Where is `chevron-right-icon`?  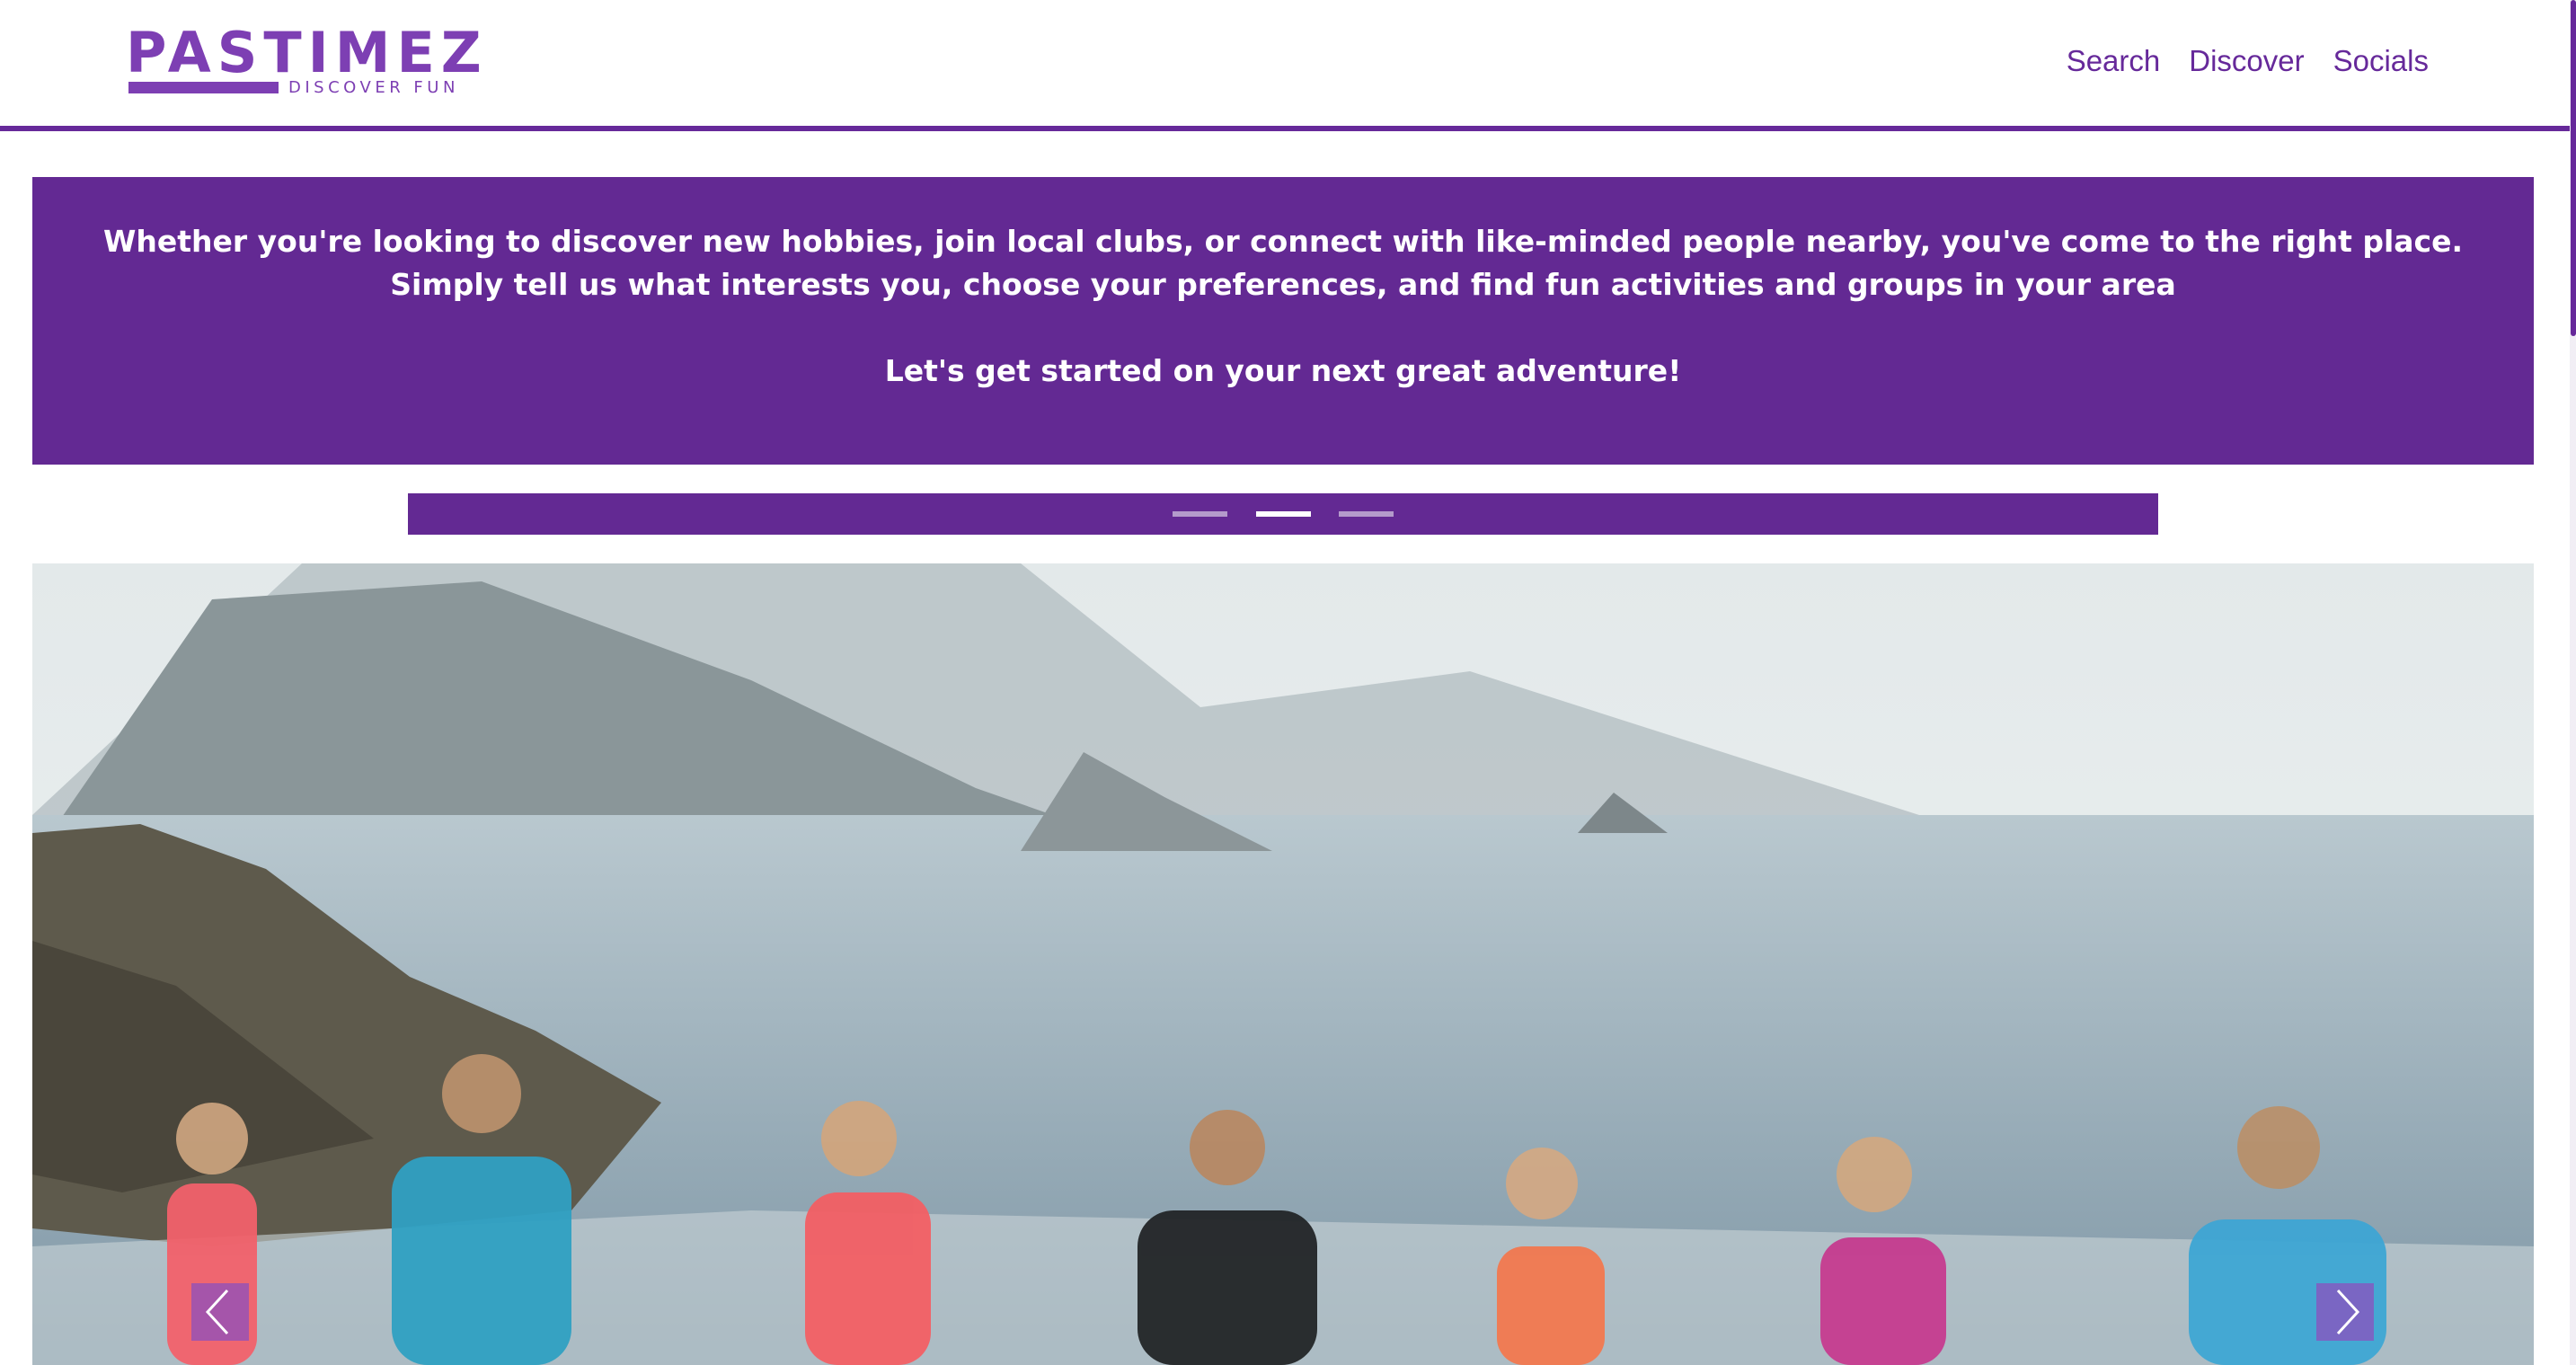 chevron-right-icon is located at coordinates (2348, 1312).